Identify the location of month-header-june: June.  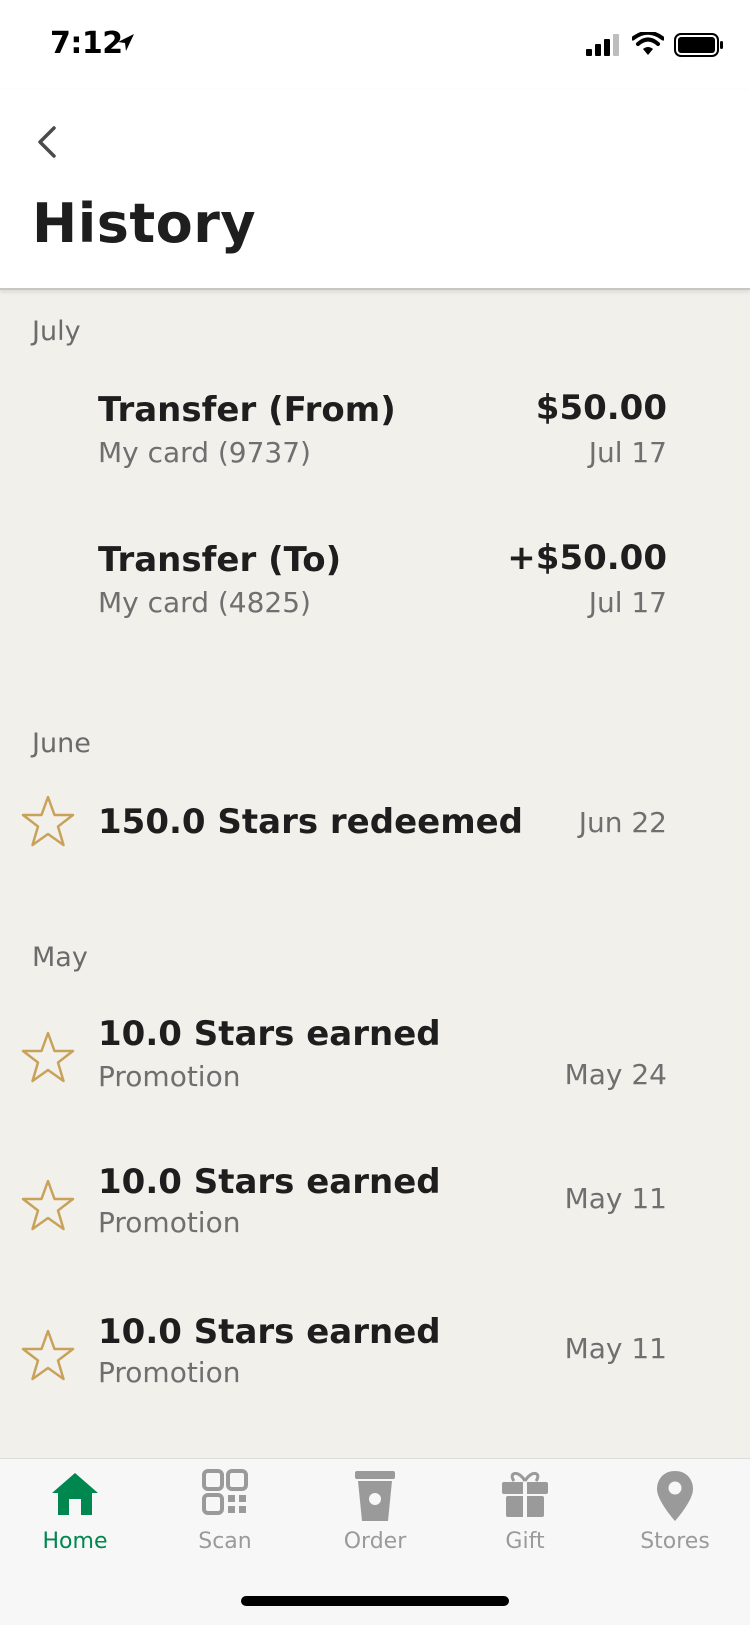
(61, 743).